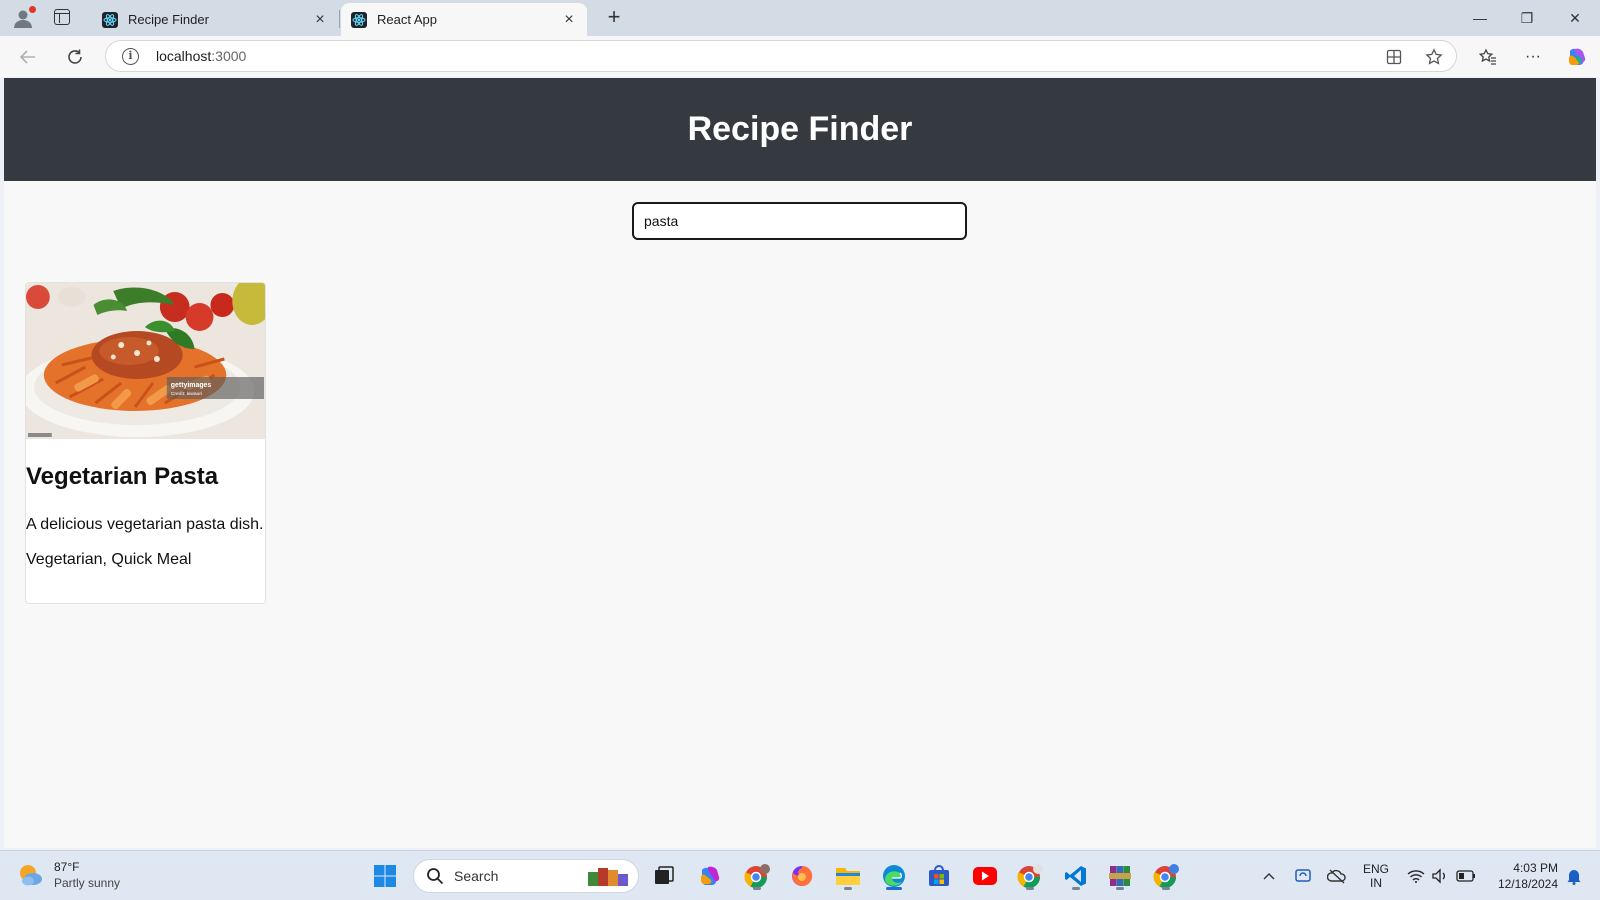 The width and height of the screenshot is (1600, 900). Describe the element at coordinates (435, 876) in the screenshot. I see `search-icon` at that location.